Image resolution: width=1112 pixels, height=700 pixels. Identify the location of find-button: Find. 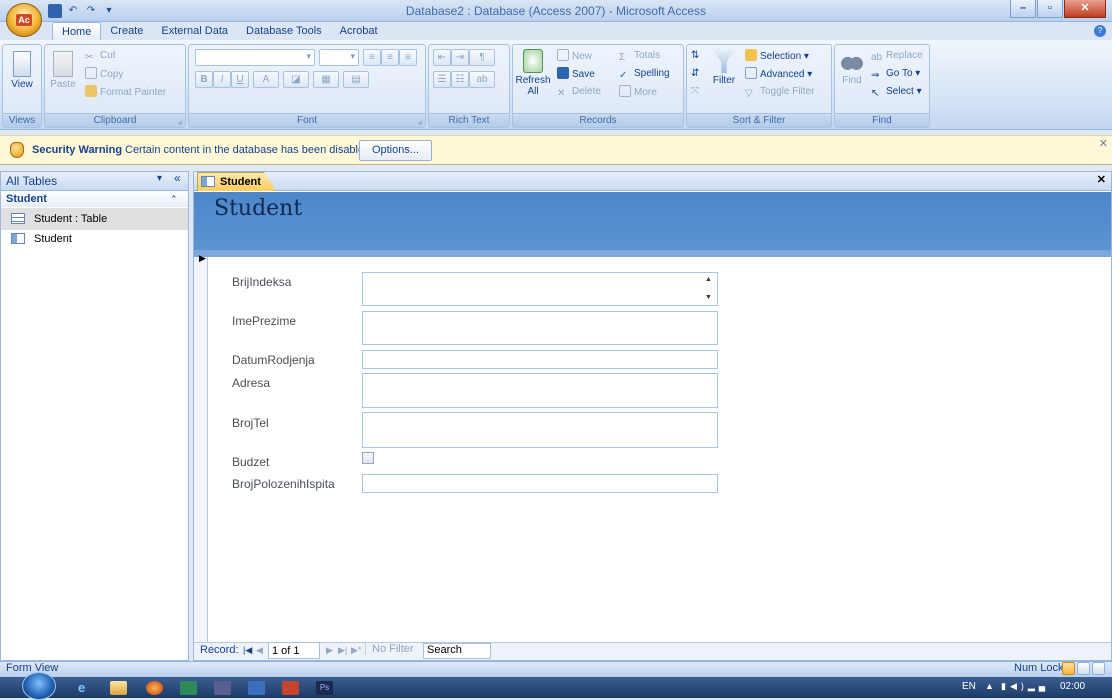
(852, 67).